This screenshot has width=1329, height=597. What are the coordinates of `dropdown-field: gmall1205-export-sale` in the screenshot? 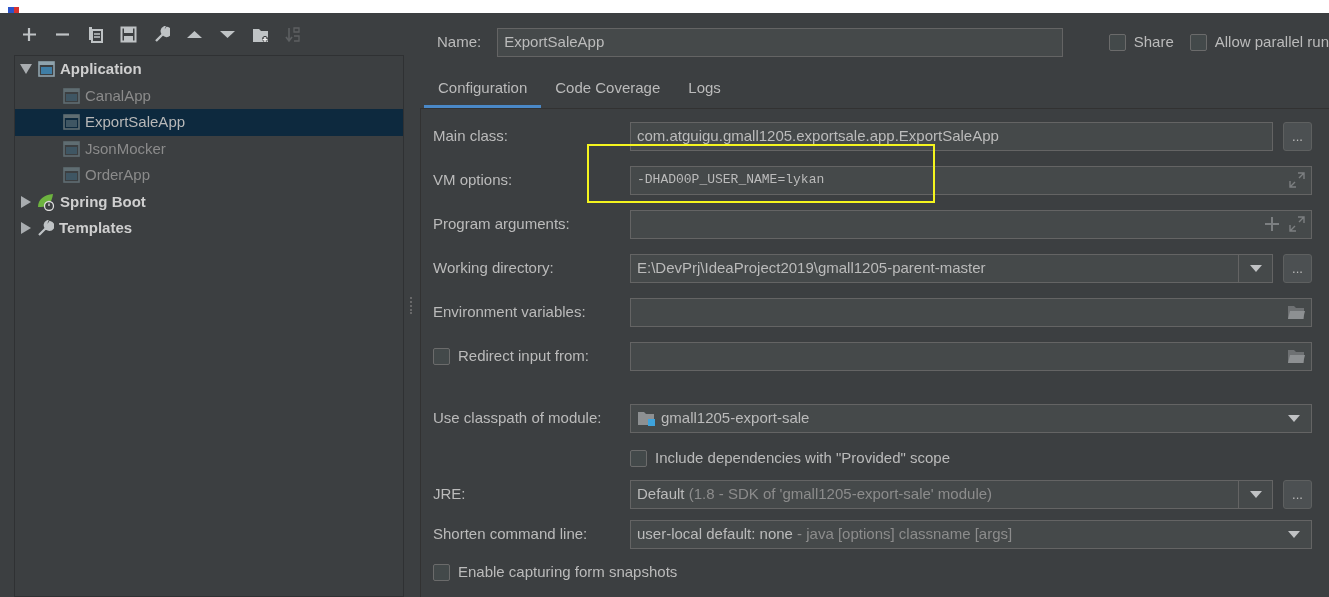 It's located at (971, 418).